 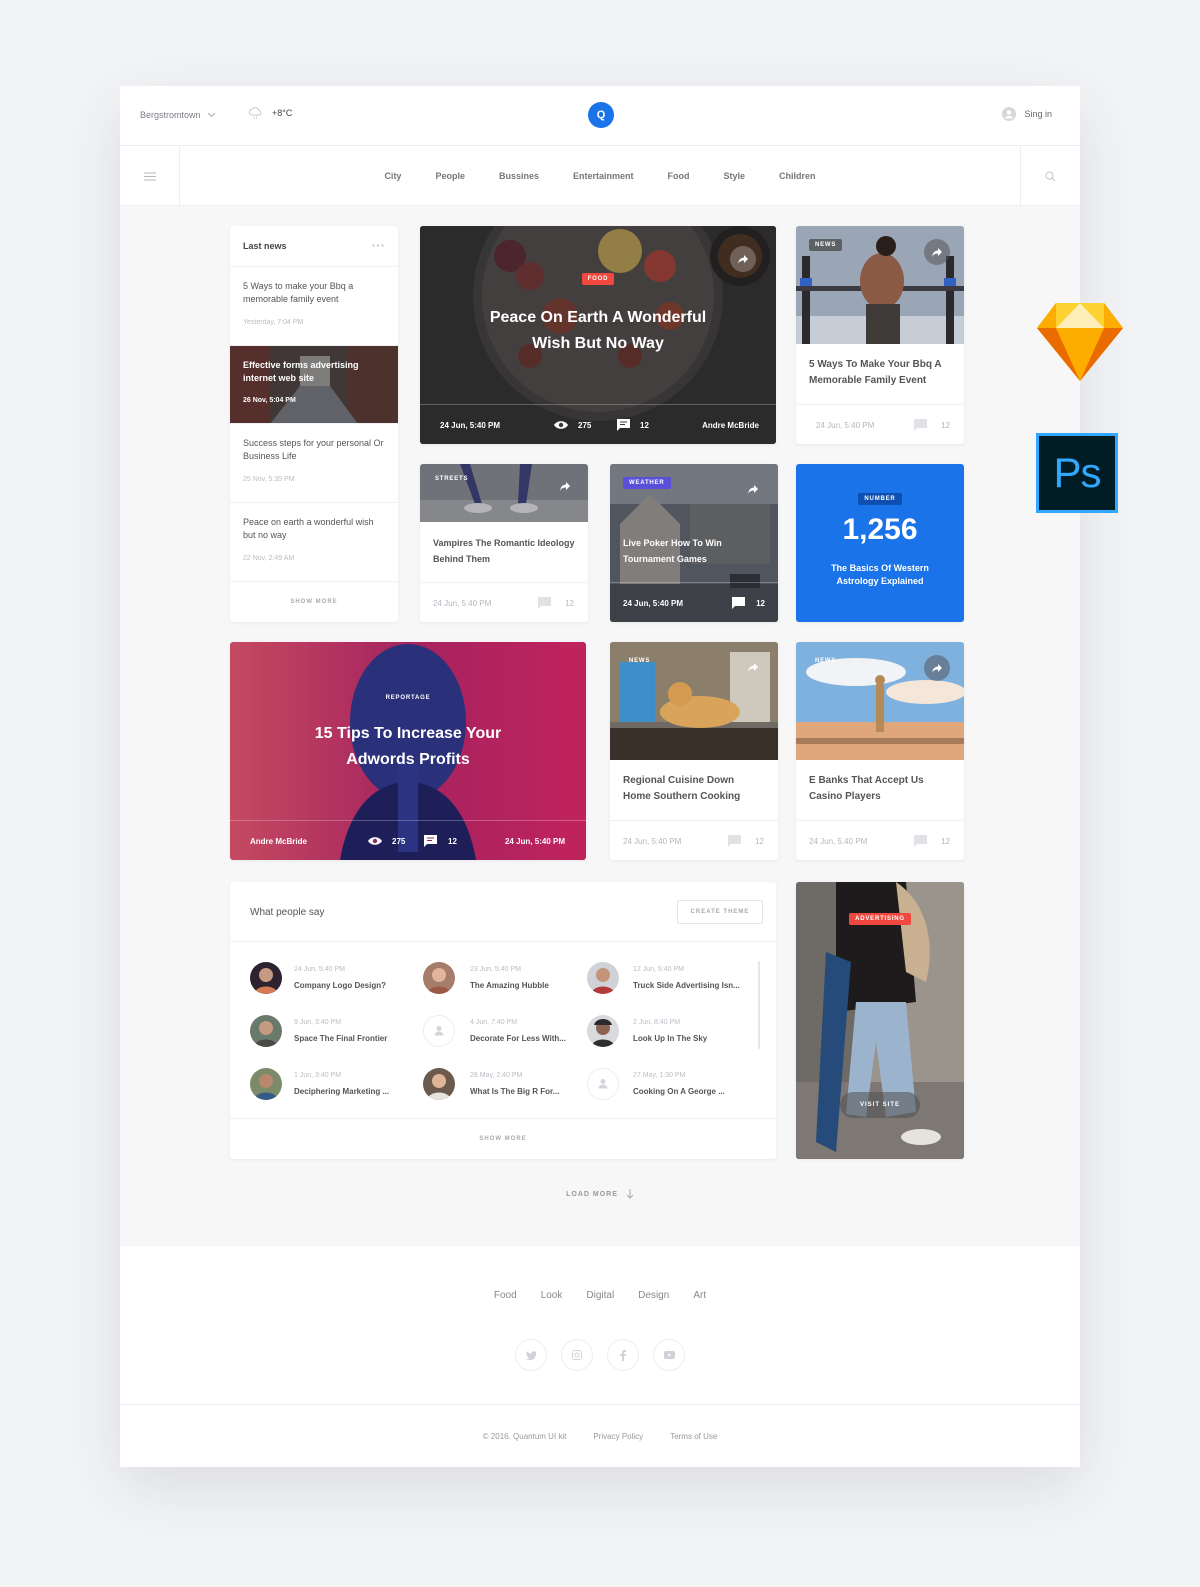 I want to click on hamburger-icon, so click(x=149, y=176).